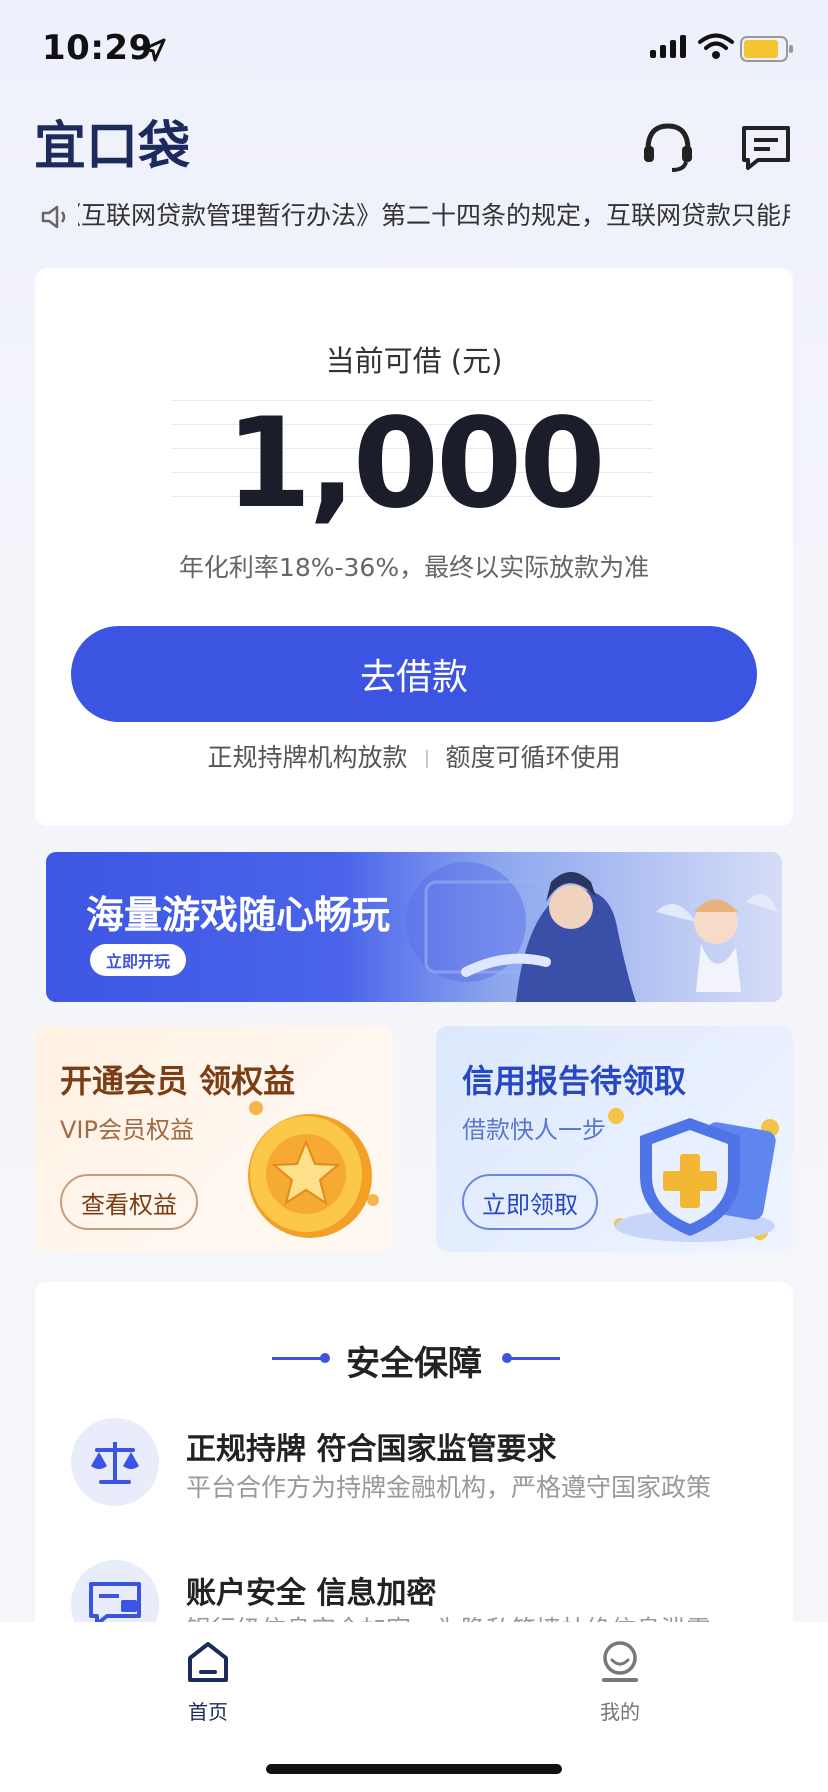  What do you see at coordinates (127, 1130) in the screenshot?
I see `vip-subtitle: VIP会员权益` at bounding box center [127, 1130].